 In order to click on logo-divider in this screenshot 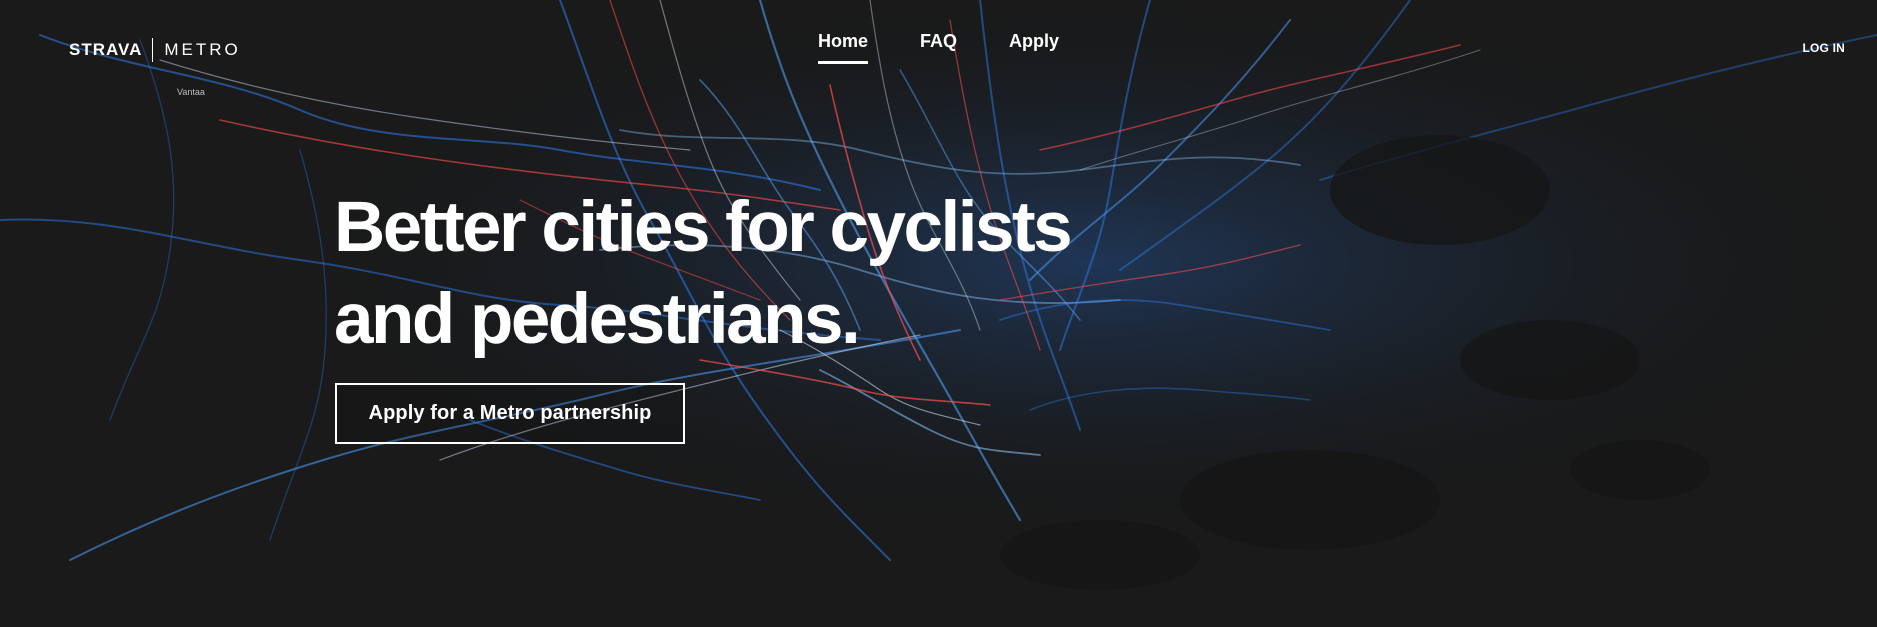, I will do `click(153, 50)`.